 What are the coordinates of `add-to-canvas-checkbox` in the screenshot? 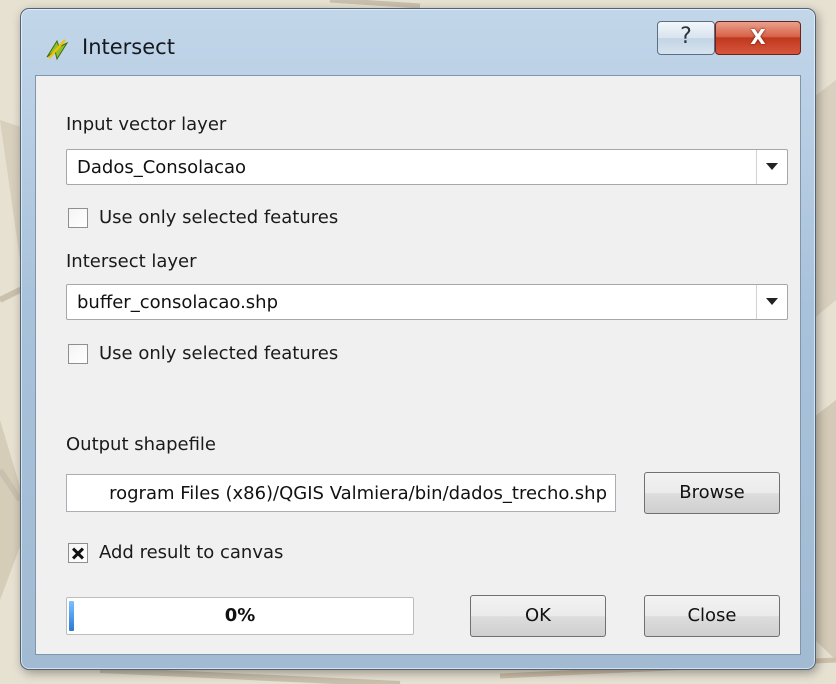 It's located at (78, 552).